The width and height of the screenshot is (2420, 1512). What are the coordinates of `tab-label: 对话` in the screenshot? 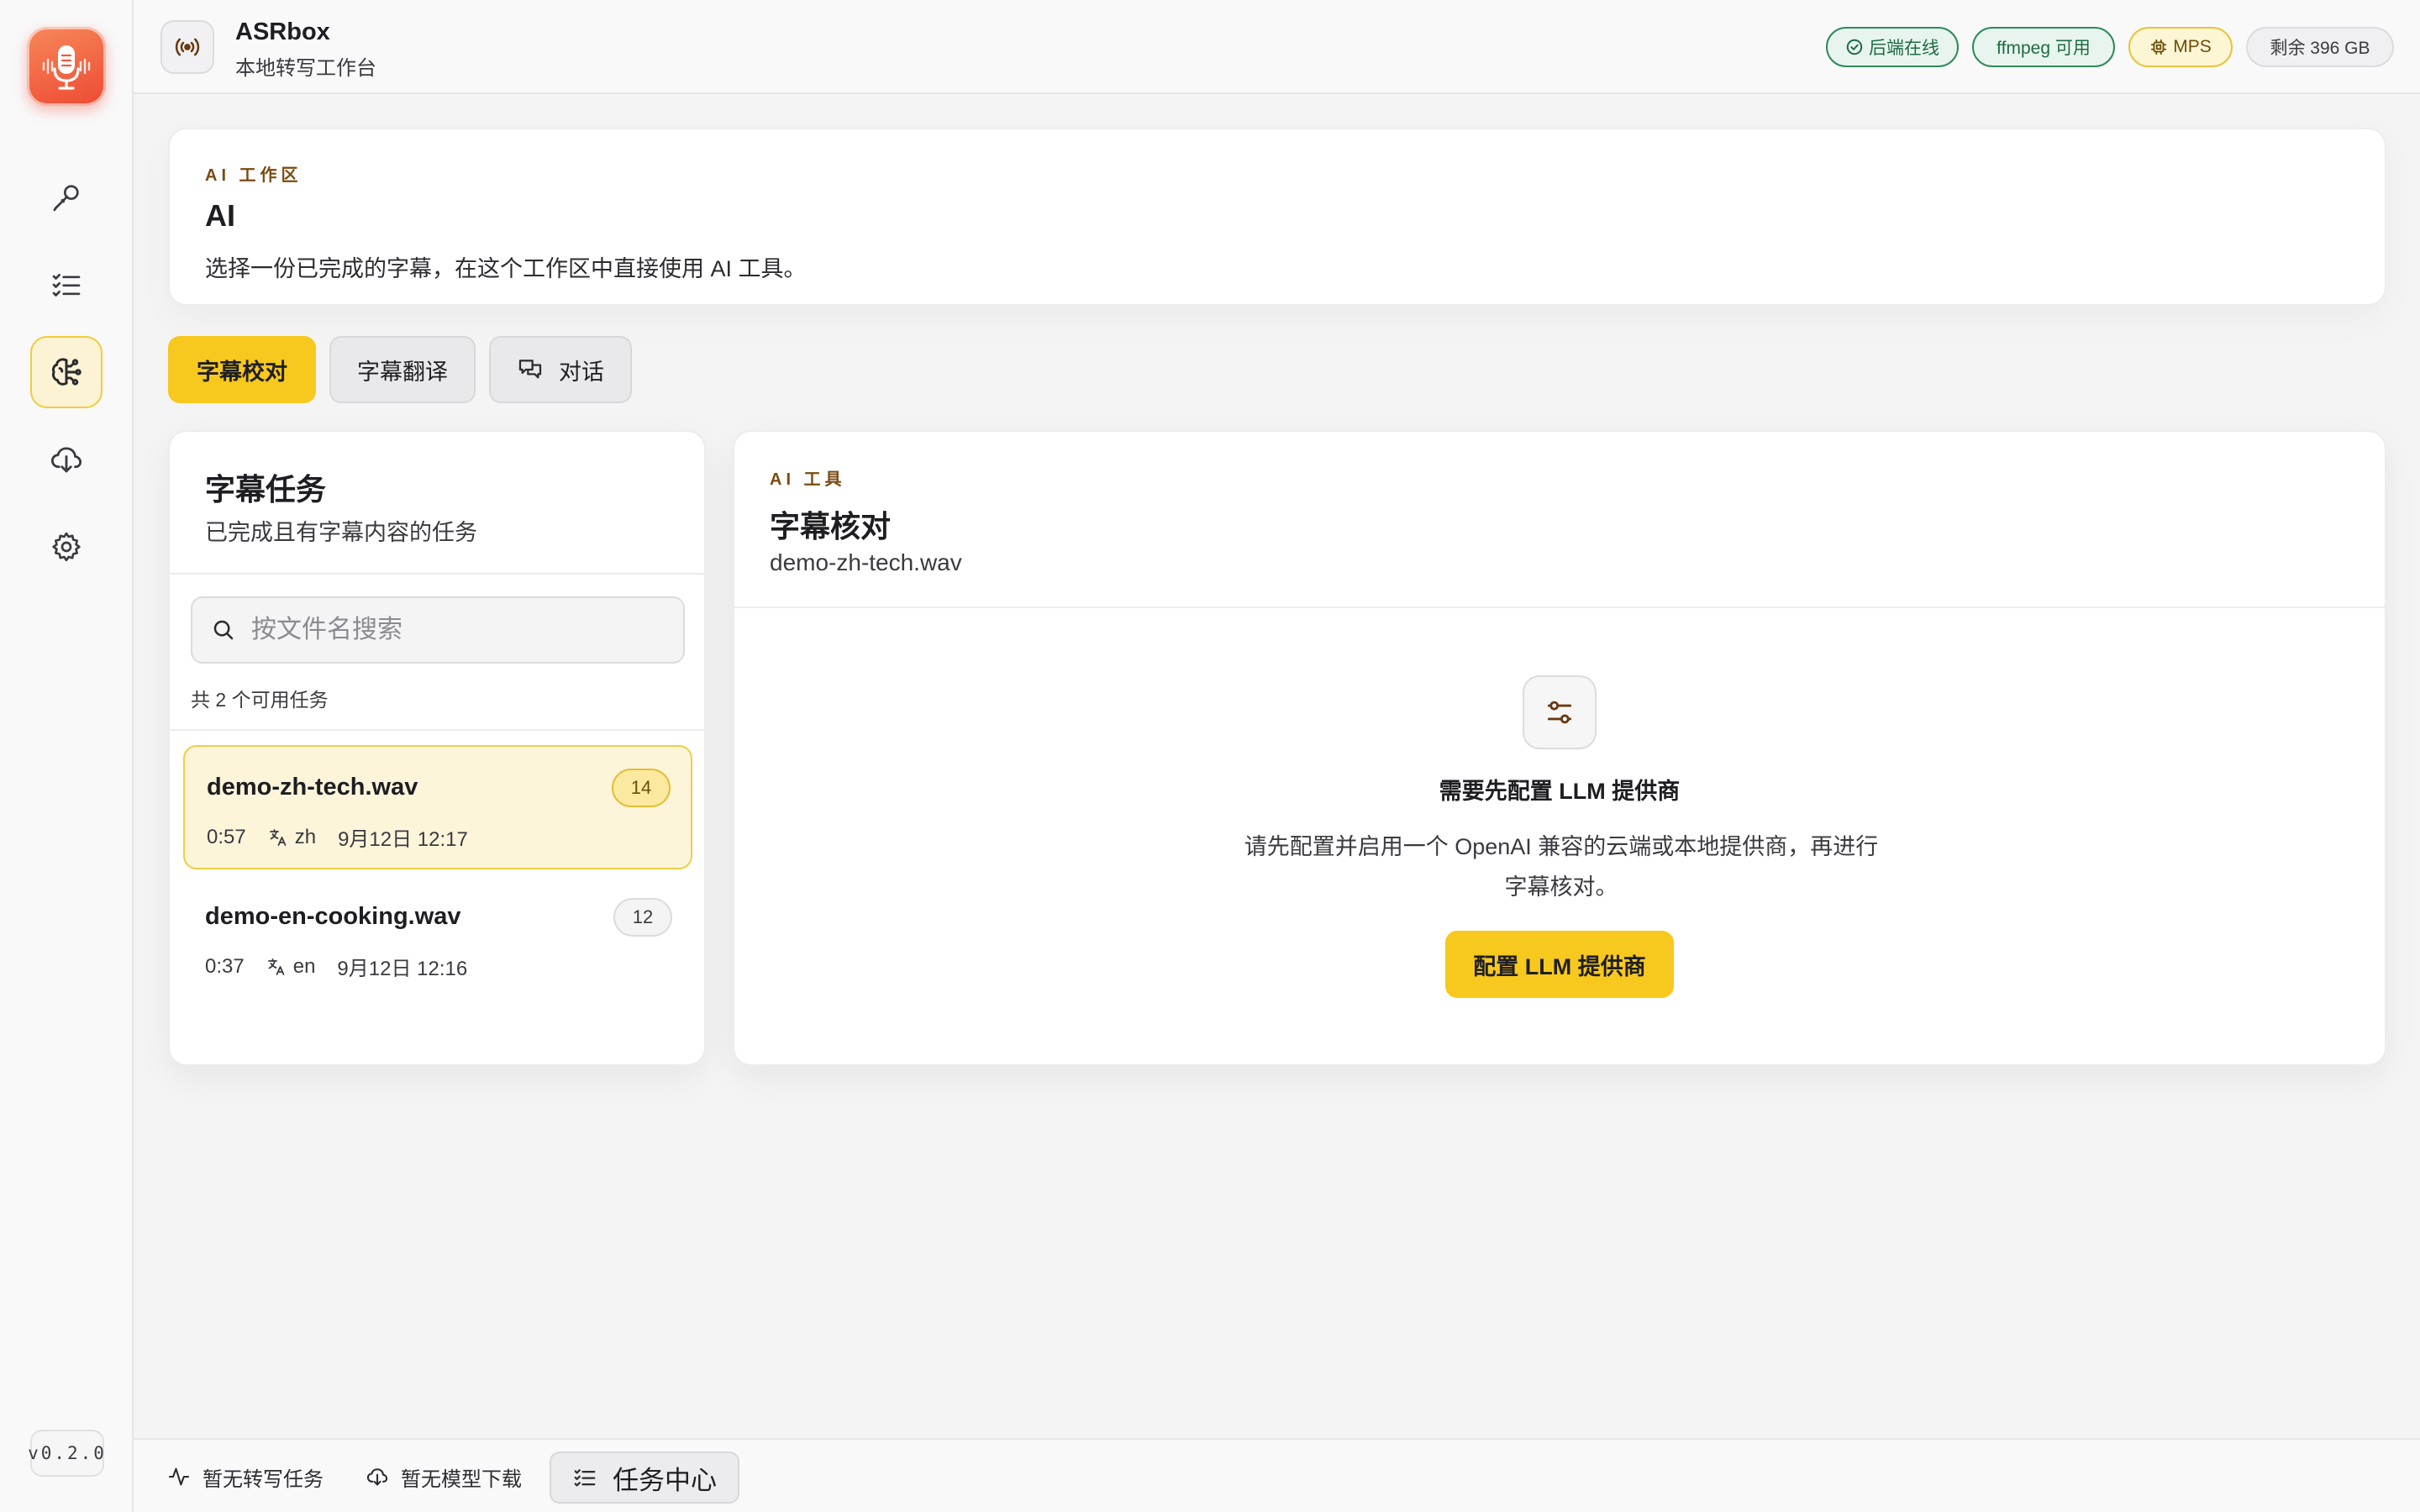 It's located at (582, 372).